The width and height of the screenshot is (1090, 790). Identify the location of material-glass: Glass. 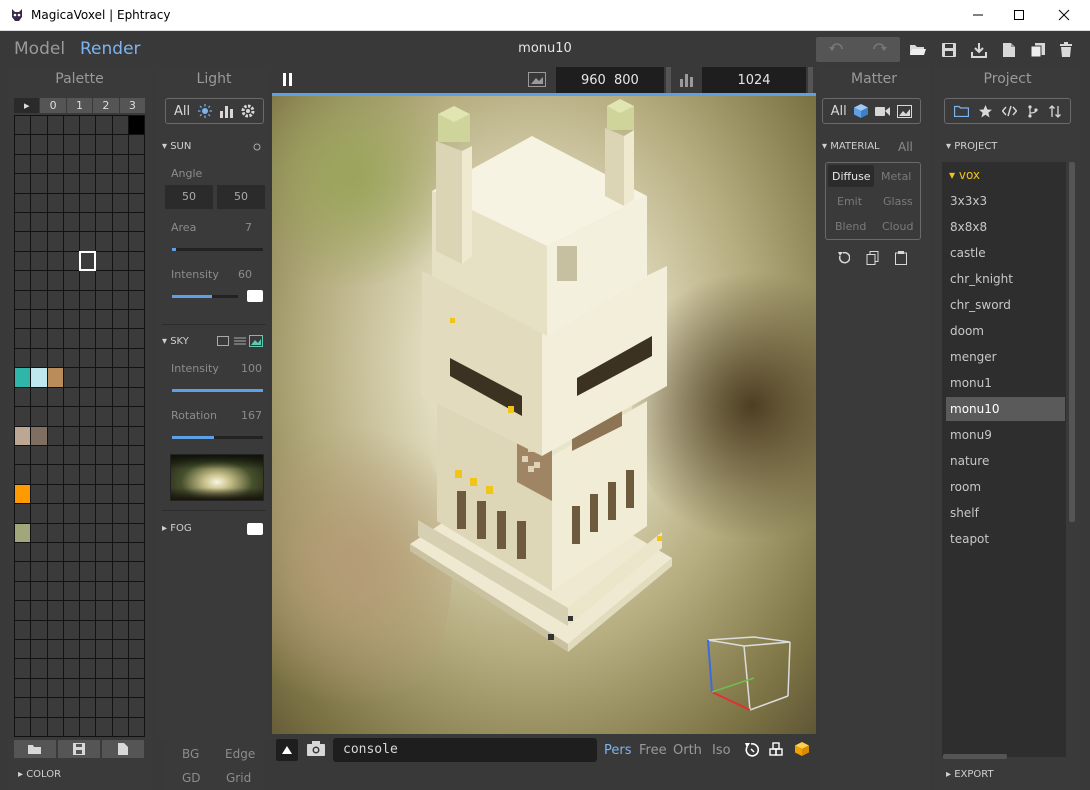
(898, 201).